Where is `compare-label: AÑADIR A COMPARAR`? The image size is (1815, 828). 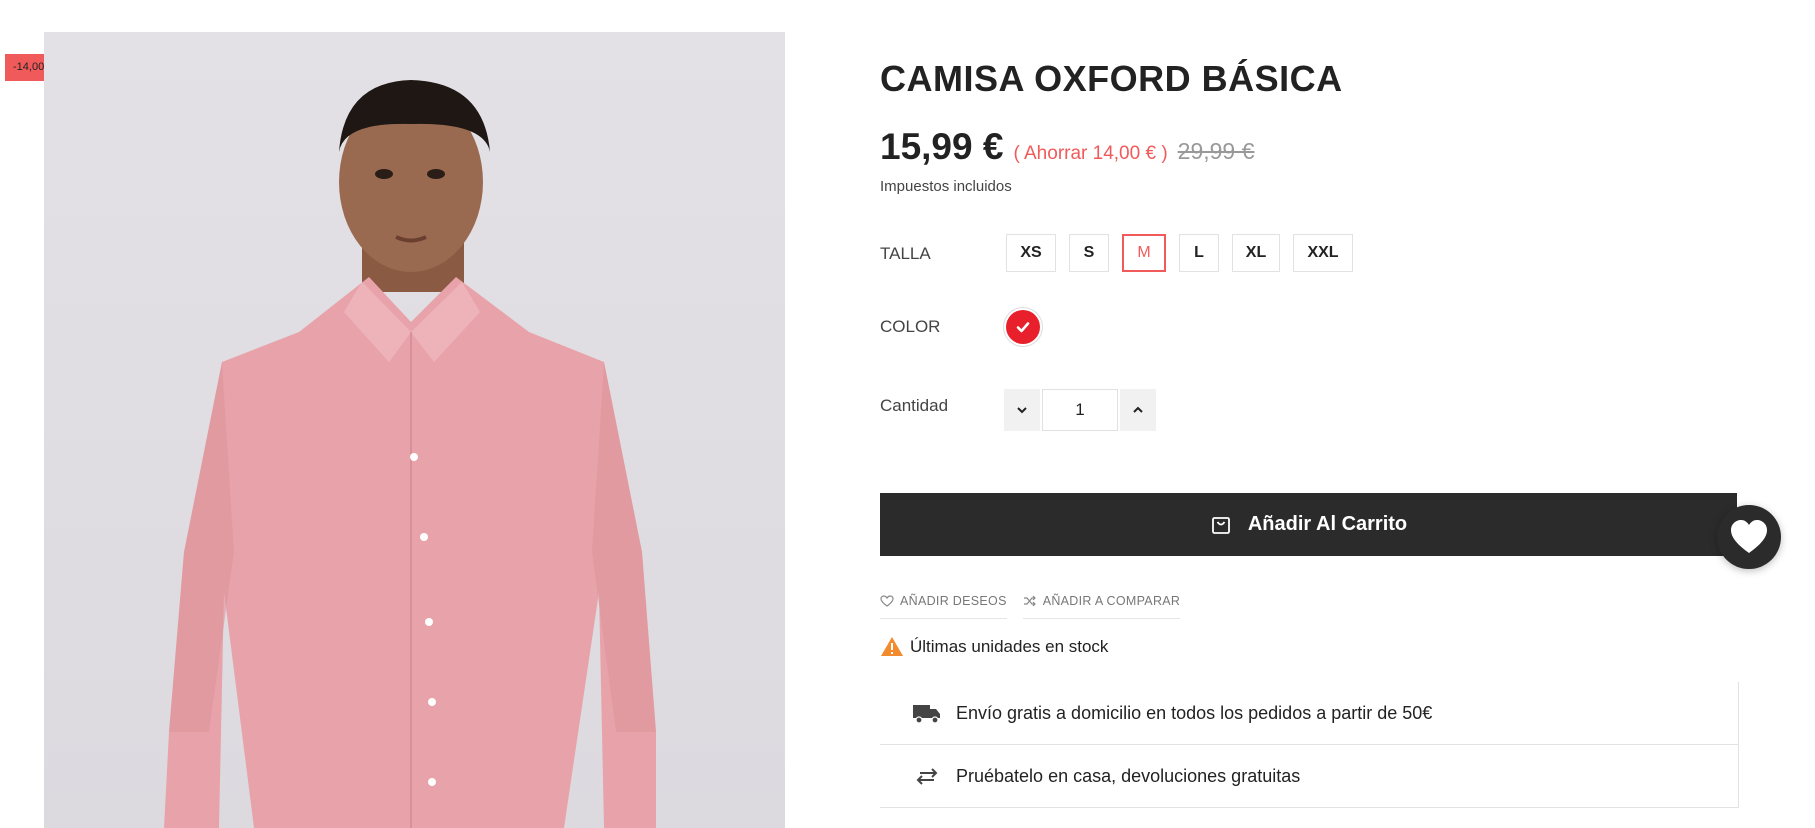 compare-label: AÑADIR A COMPARAR is located at coordinates (1111, 601).